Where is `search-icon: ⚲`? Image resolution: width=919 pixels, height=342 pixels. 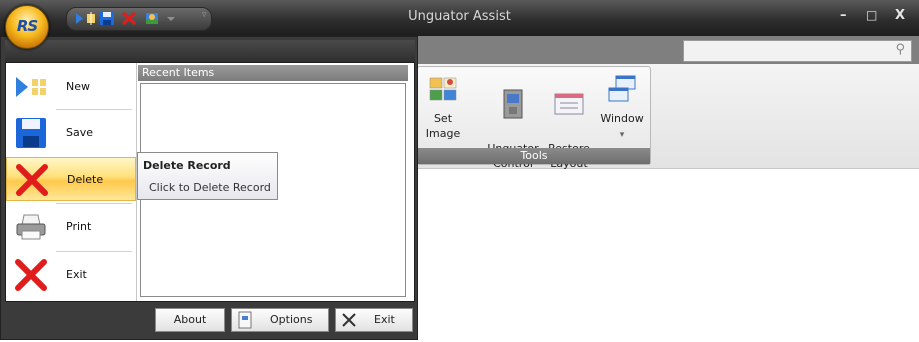
search-icon: ⚲ is located at coordinates (900, 49).